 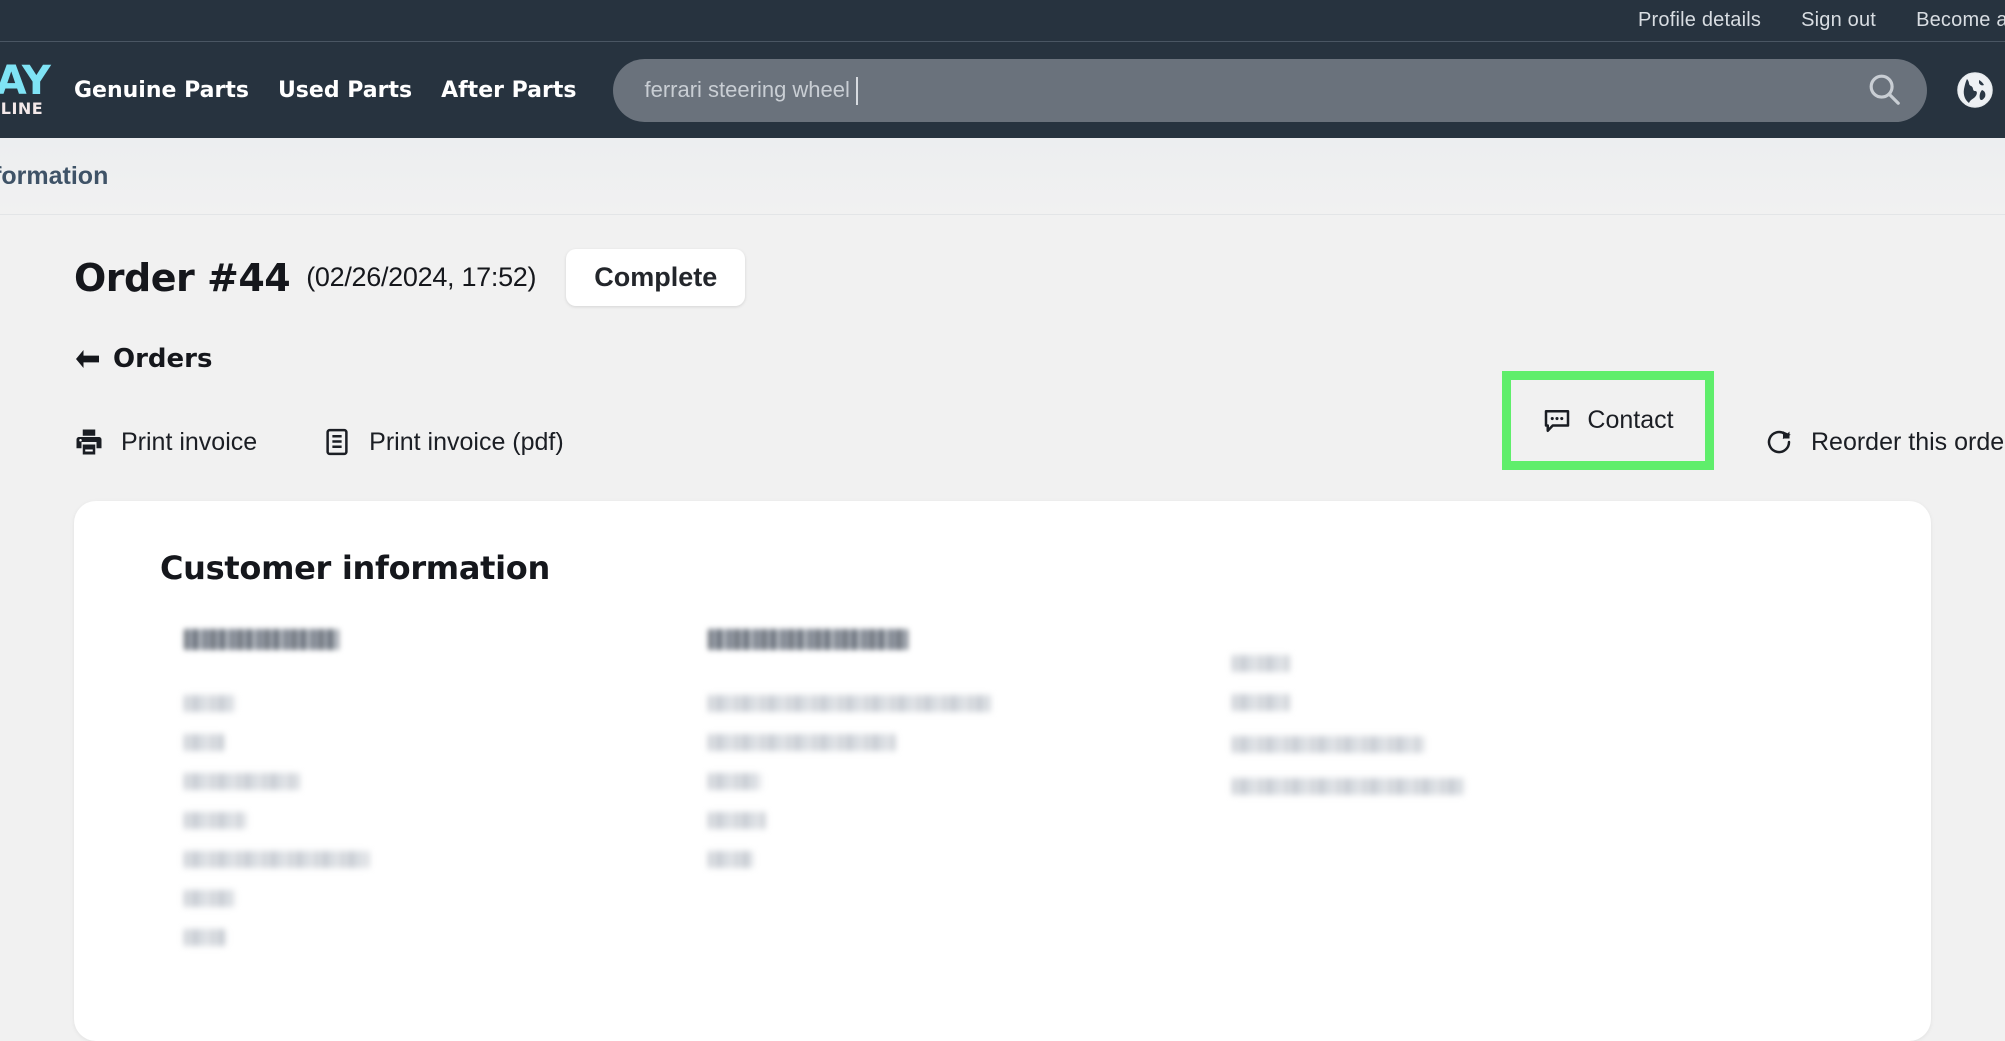 I want to click on contact-details-column, so click(x=1348, y=798).